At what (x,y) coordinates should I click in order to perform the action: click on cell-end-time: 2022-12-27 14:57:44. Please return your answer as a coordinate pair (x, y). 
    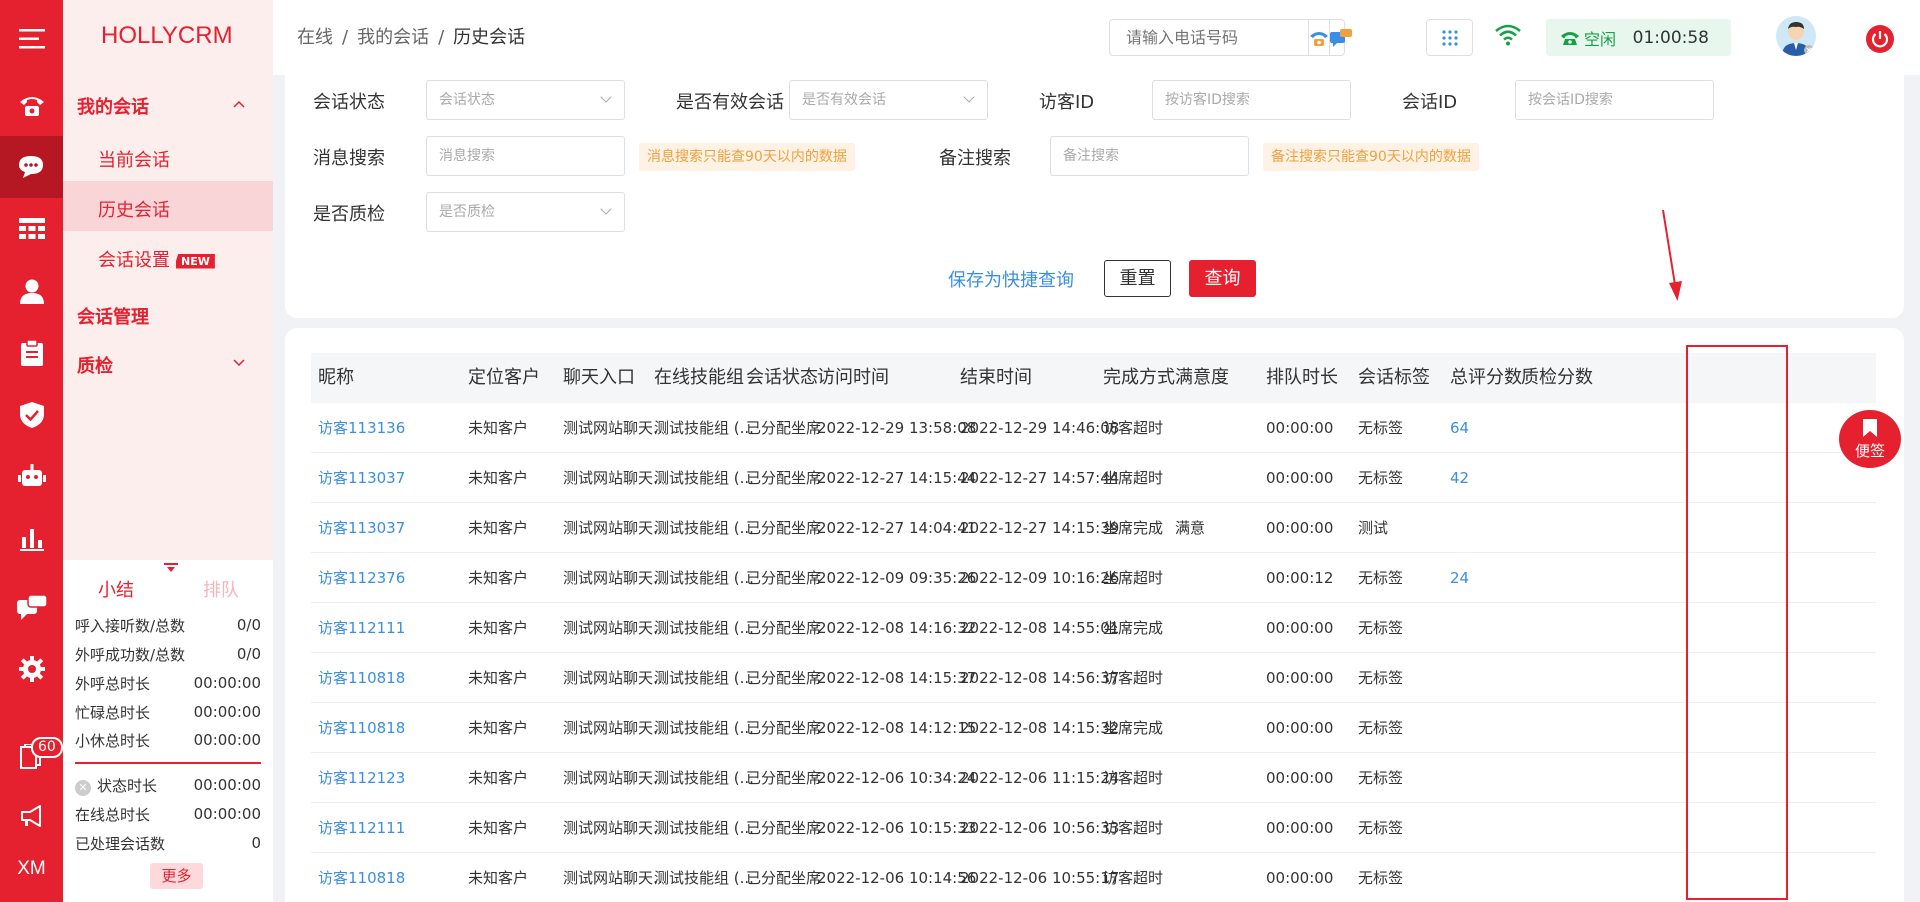
    Looking at the image, I should click on (1040, 478).